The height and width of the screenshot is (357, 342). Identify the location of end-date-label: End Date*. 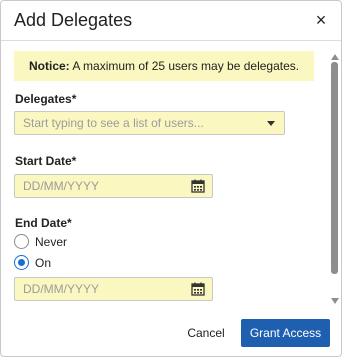
(43, 223).